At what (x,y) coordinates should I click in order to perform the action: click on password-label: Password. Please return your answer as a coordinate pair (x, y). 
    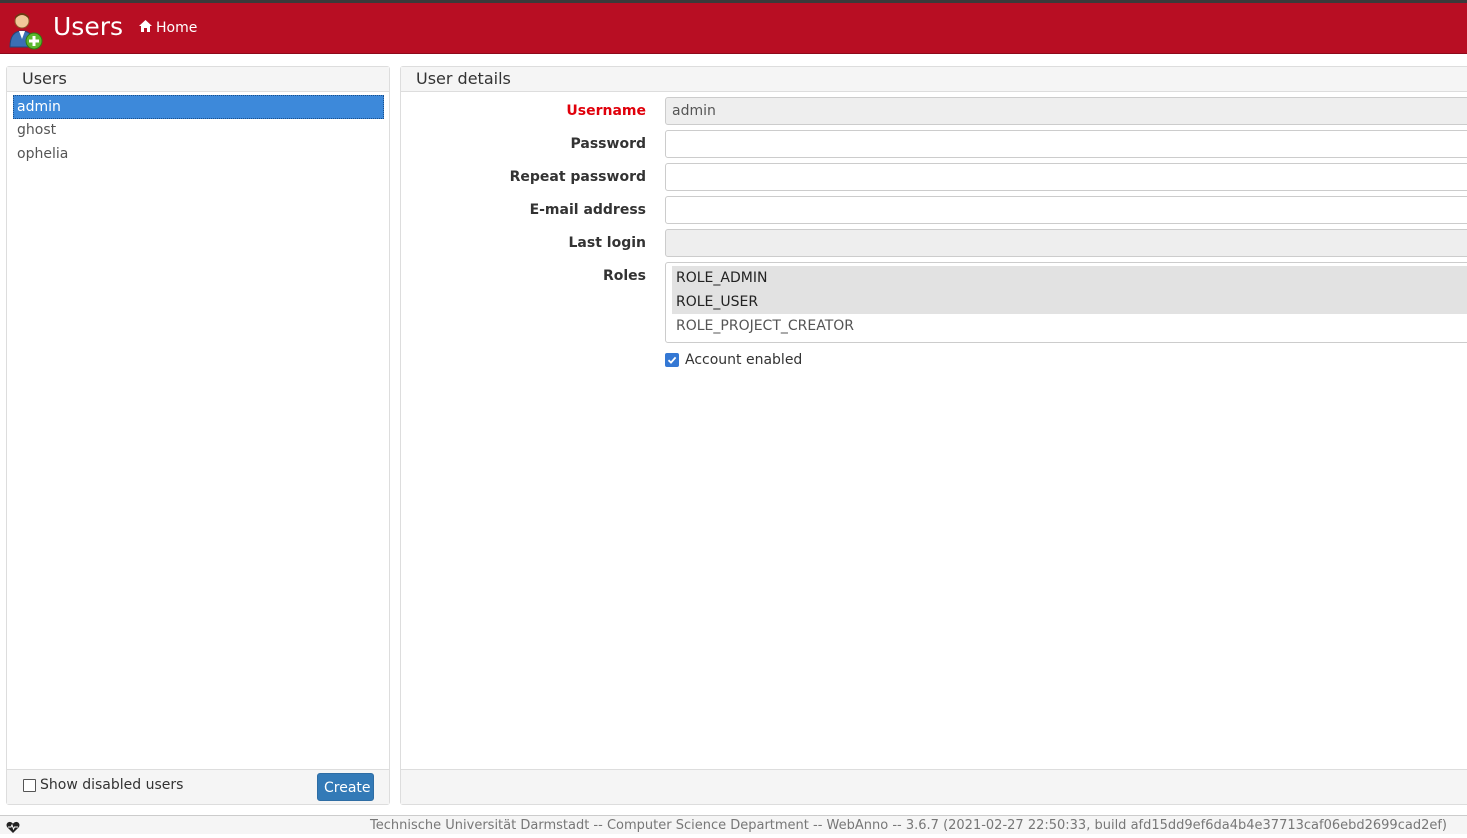
    Looking at the image, I should click on (608, 144).